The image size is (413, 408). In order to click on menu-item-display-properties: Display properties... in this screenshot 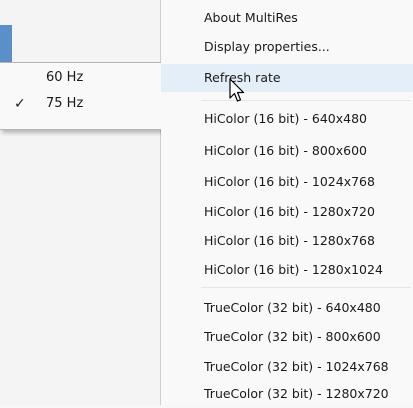, I will do `click(287, 47)`.